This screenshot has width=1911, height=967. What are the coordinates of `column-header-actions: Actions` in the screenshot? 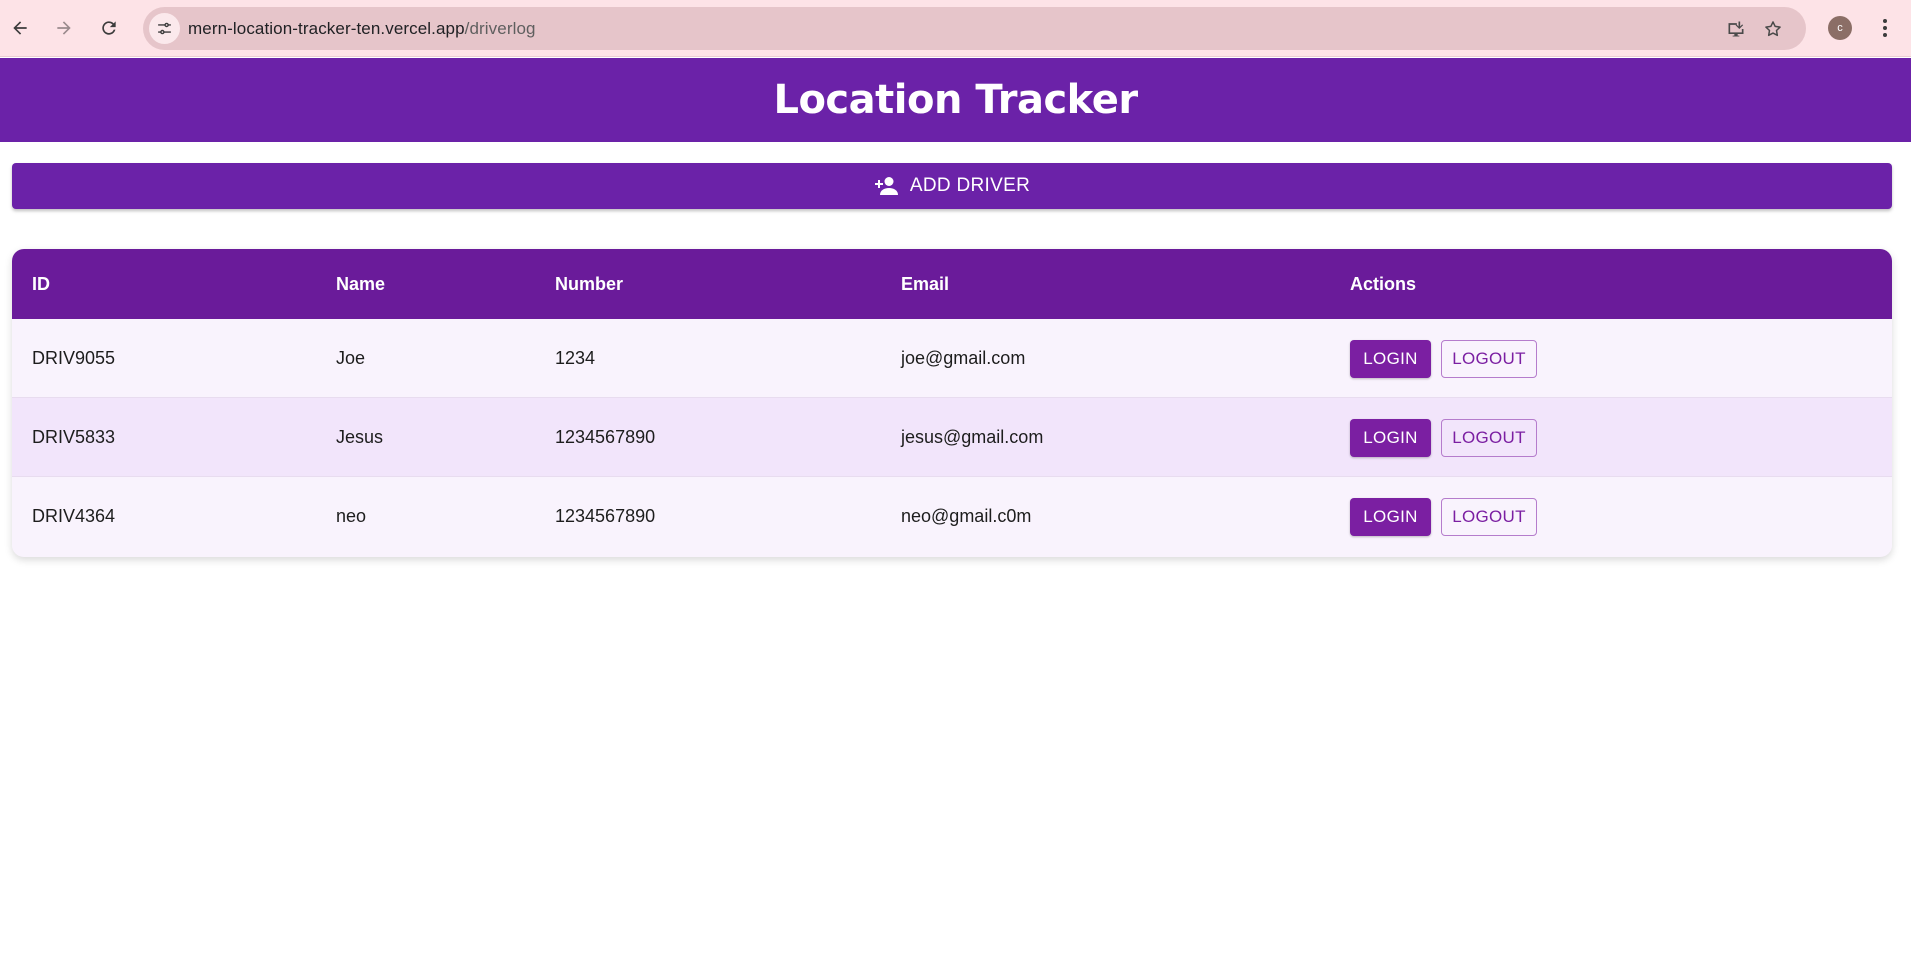 It's located at (1383, 284).